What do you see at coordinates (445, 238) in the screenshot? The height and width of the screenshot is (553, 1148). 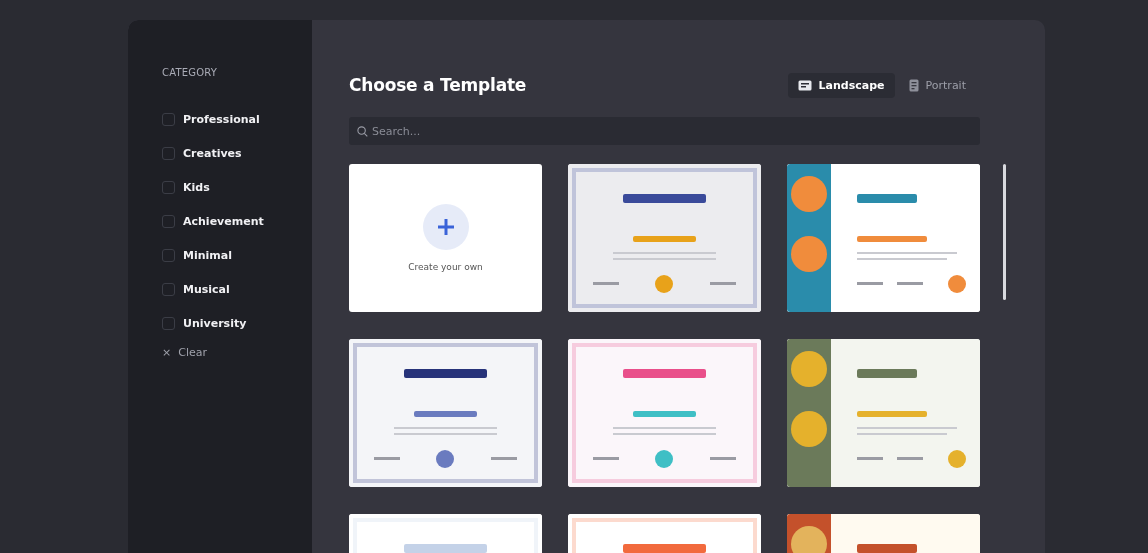 I see `create-template-card: Create your own` at bounding box center [445, 238].